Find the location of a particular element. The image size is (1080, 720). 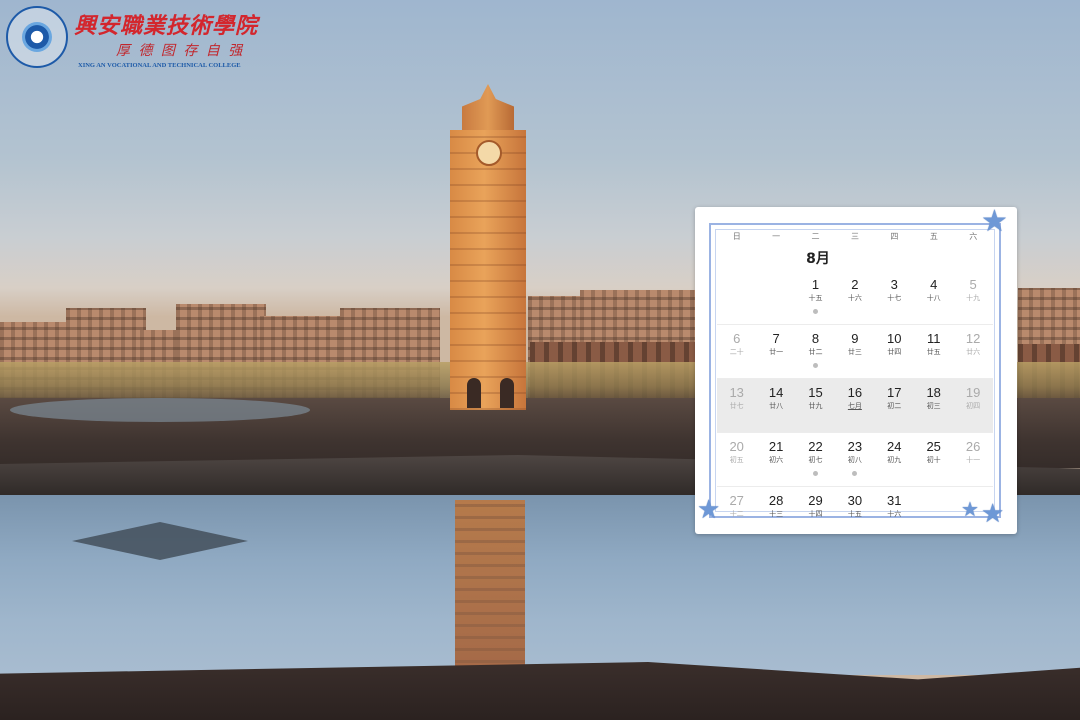

calendar-day-cell: 17 初二 is located at coordinates (894, 405).